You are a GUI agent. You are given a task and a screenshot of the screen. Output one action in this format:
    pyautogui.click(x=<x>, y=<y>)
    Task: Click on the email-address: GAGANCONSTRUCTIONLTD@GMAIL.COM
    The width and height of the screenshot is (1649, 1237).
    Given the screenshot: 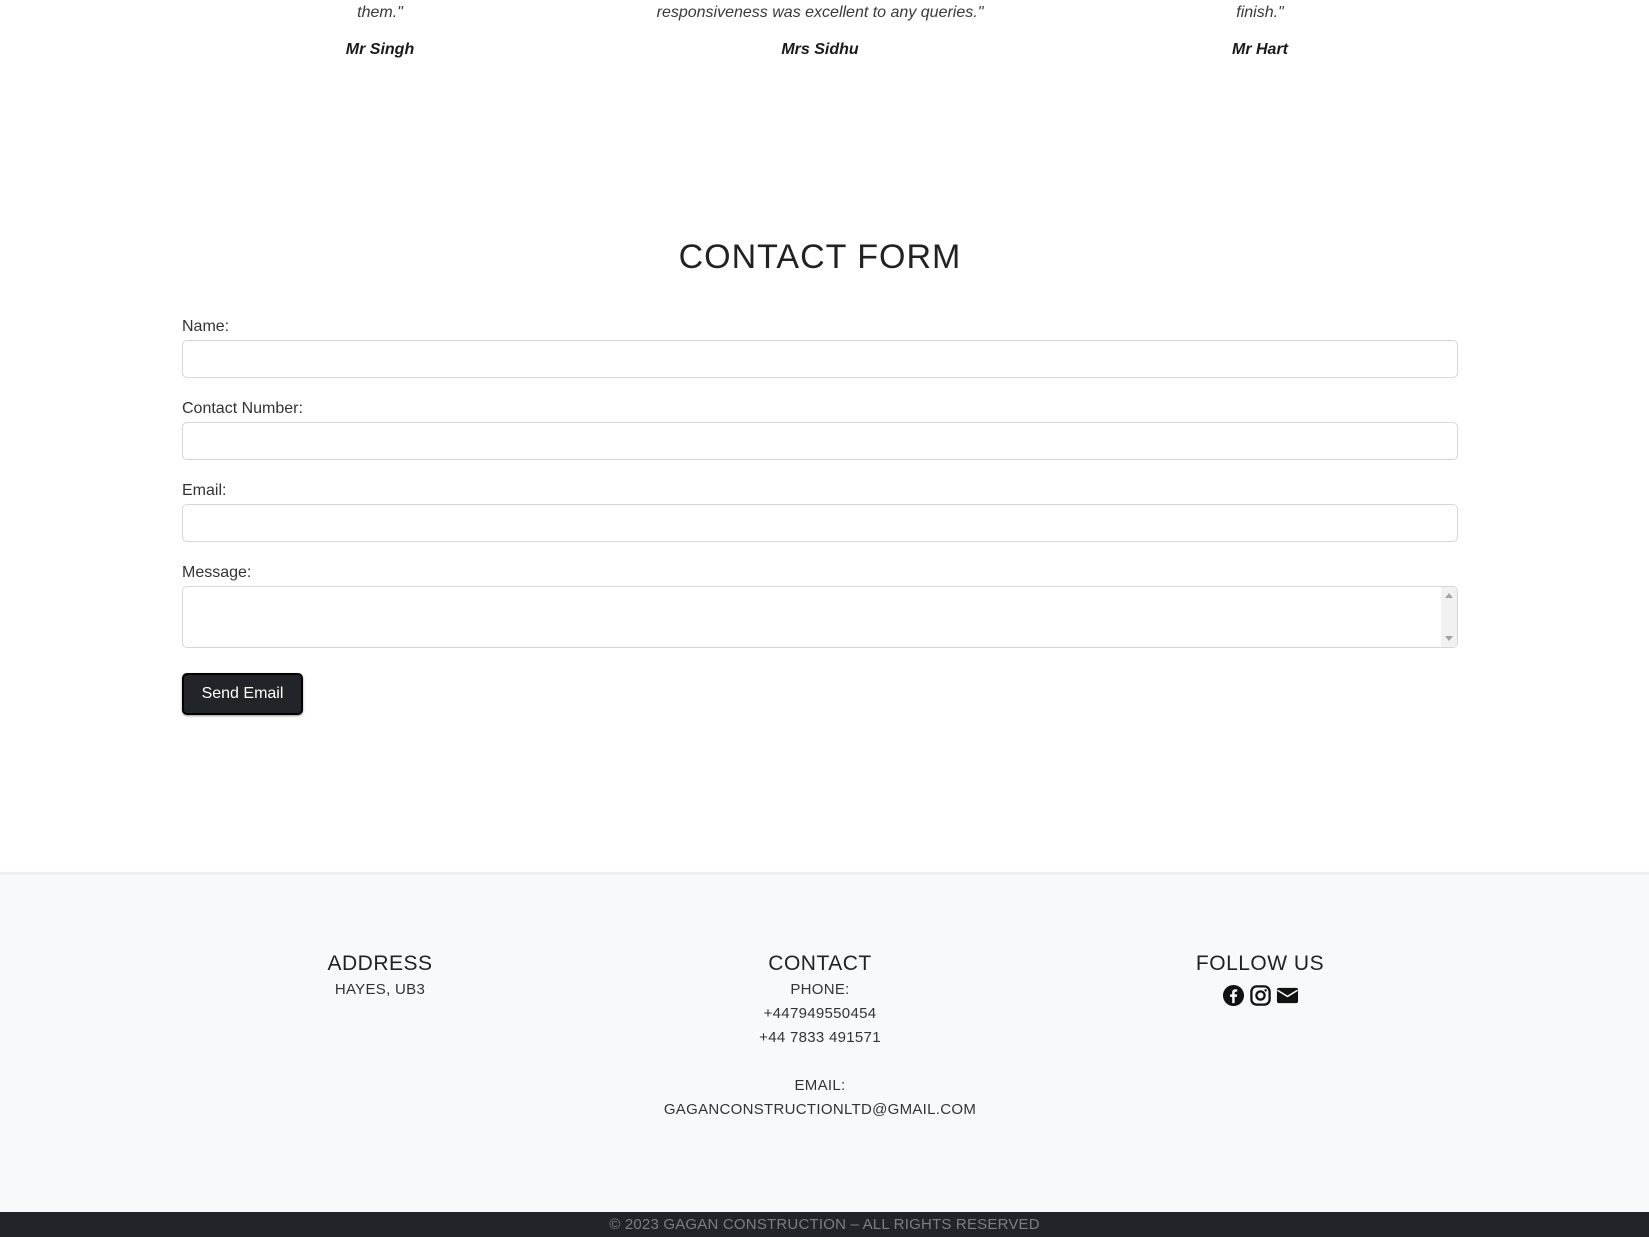 What is the action you would take?
    pyautogui.click(x=820, y=1109)
    